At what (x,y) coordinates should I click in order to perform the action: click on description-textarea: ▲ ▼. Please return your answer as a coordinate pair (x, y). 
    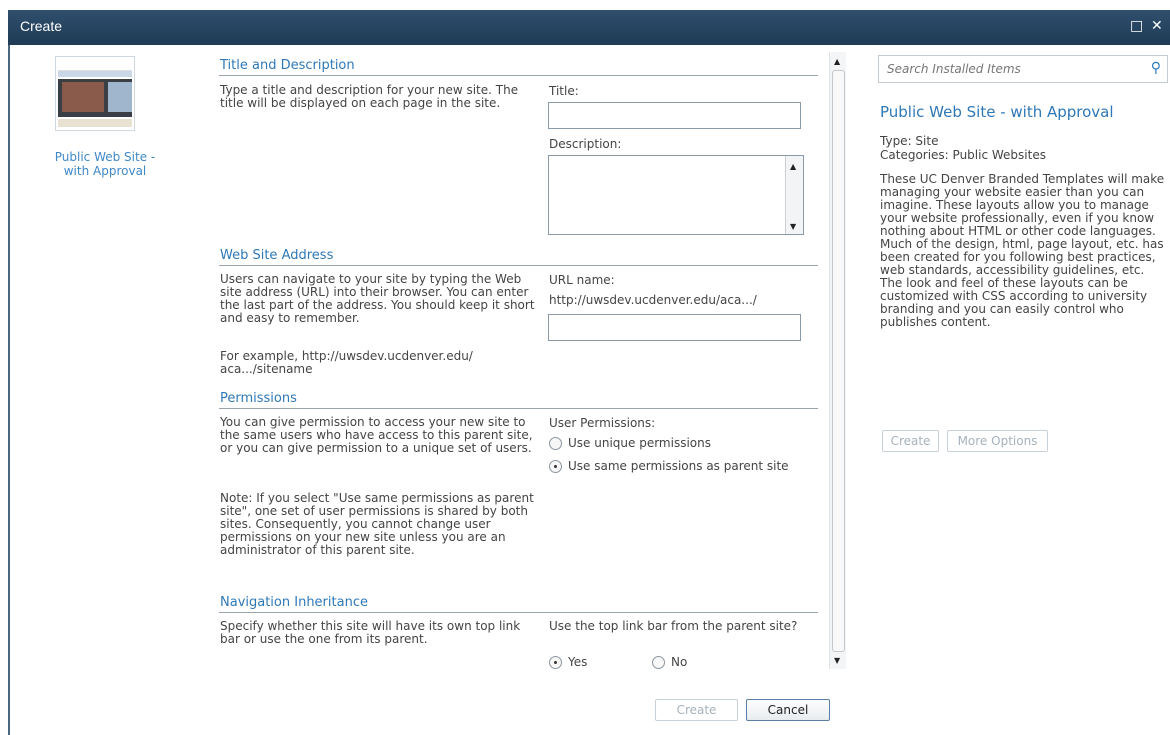
    Looking at the image, I should click on (676, 195).